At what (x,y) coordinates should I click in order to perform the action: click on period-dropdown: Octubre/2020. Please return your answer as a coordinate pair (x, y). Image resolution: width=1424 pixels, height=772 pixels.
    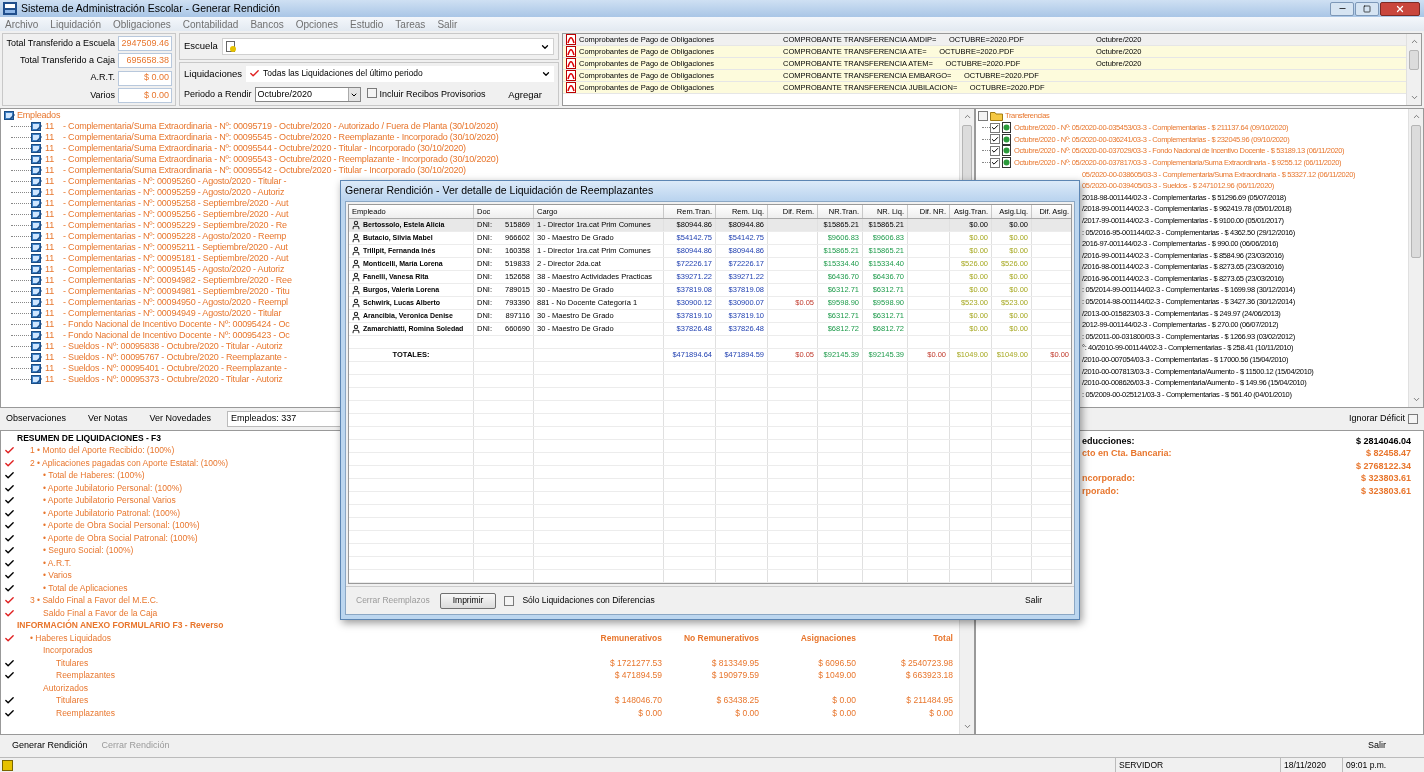
    Looking at the image, I should click on (307, 95).